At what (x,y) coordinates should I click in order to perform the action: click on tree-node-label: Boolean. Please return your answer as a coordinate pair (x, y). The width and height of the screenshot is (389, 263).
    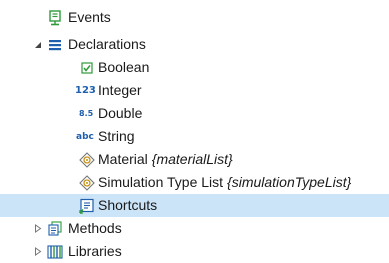
    Looking at the image, I should click on (124, 67).